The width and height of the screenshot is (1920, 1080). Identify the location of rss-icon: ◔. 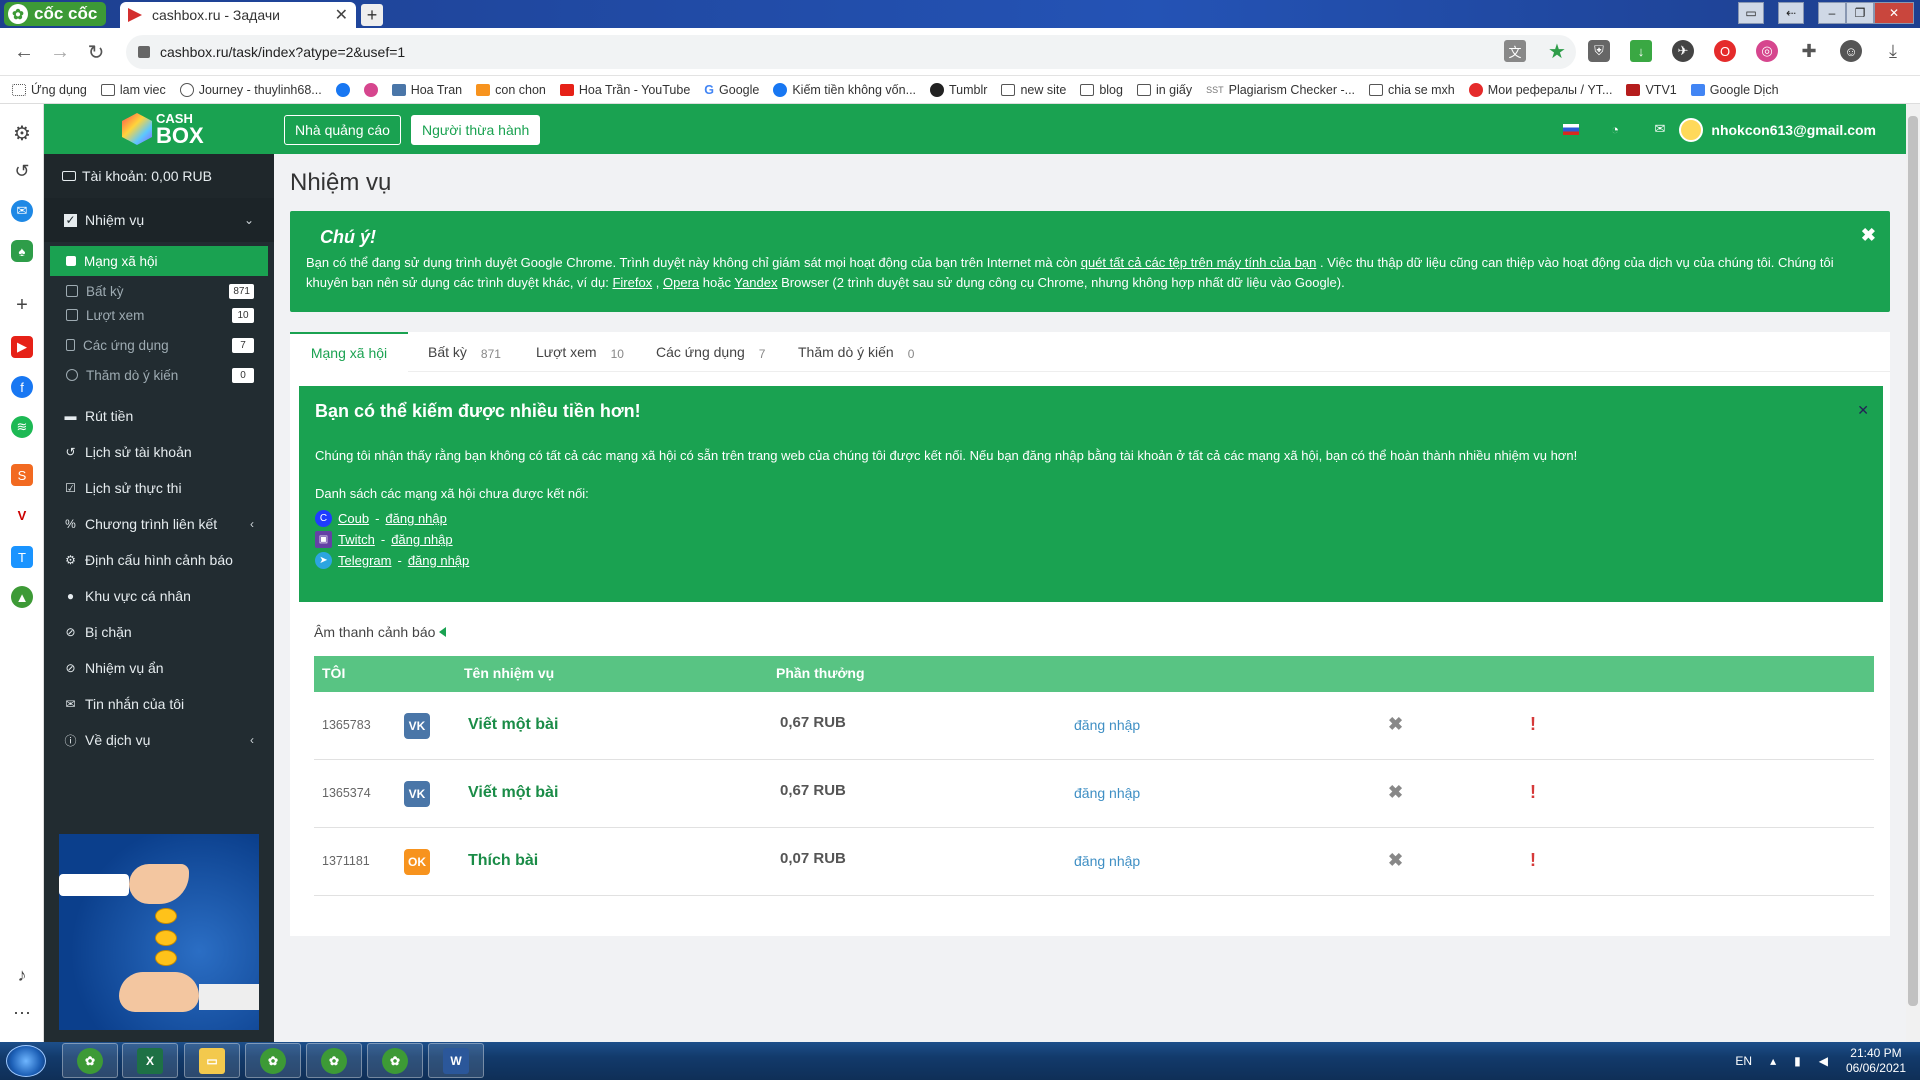
(1615, 129).